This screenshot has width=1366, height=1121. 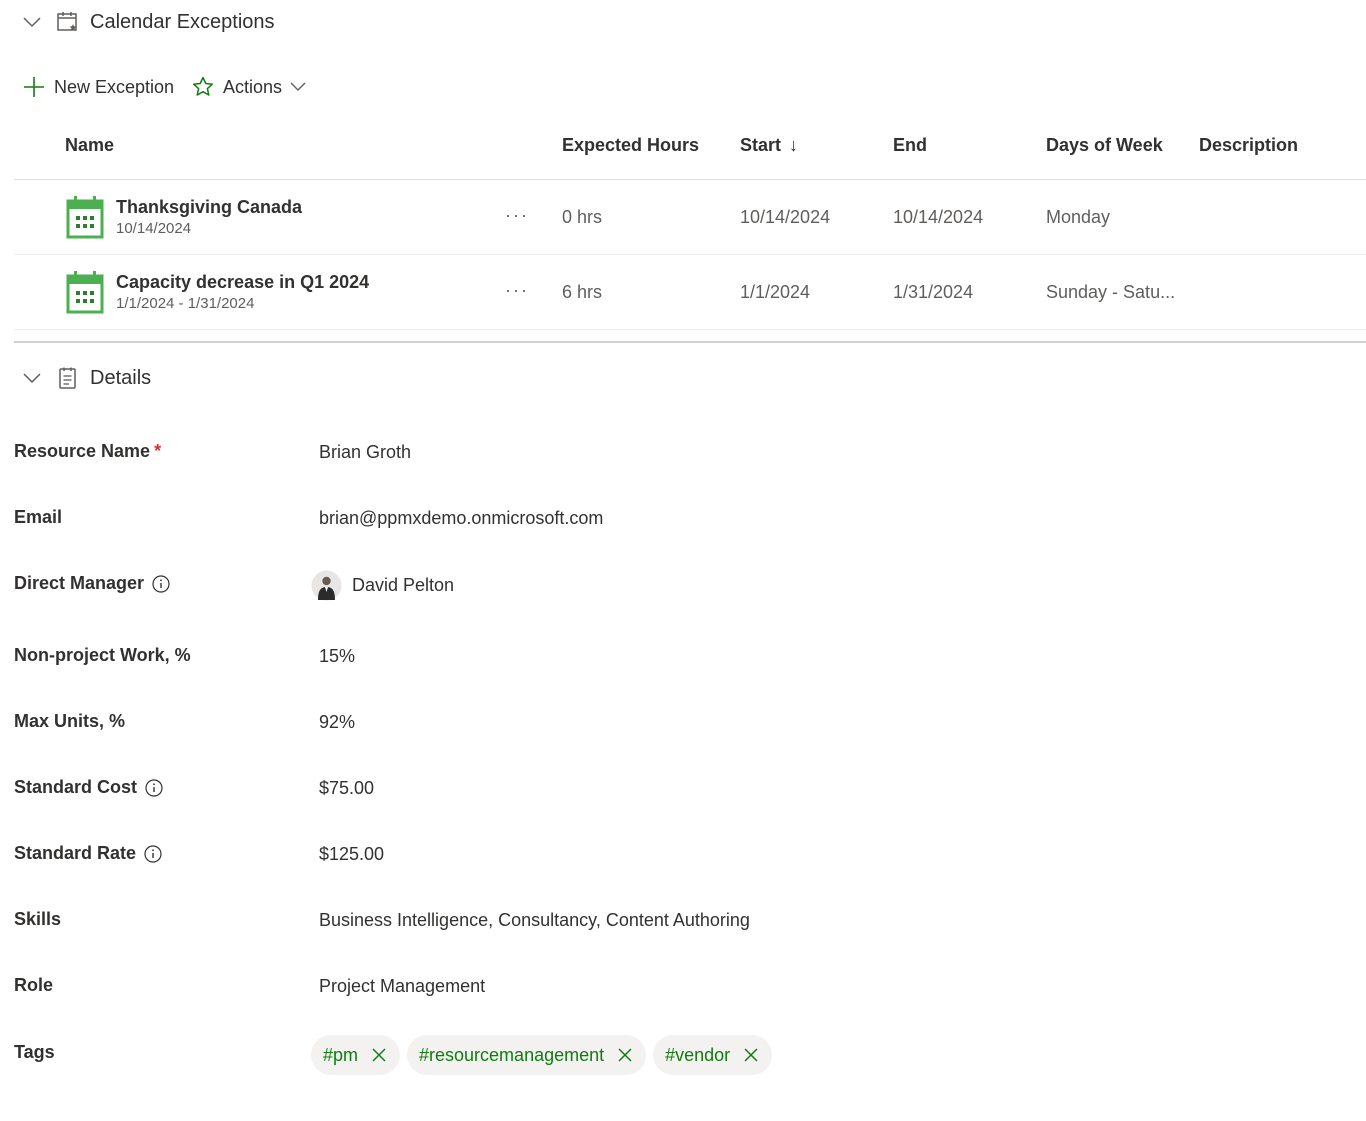 I want to click on role-label: Role, so click(x=34, y=985).